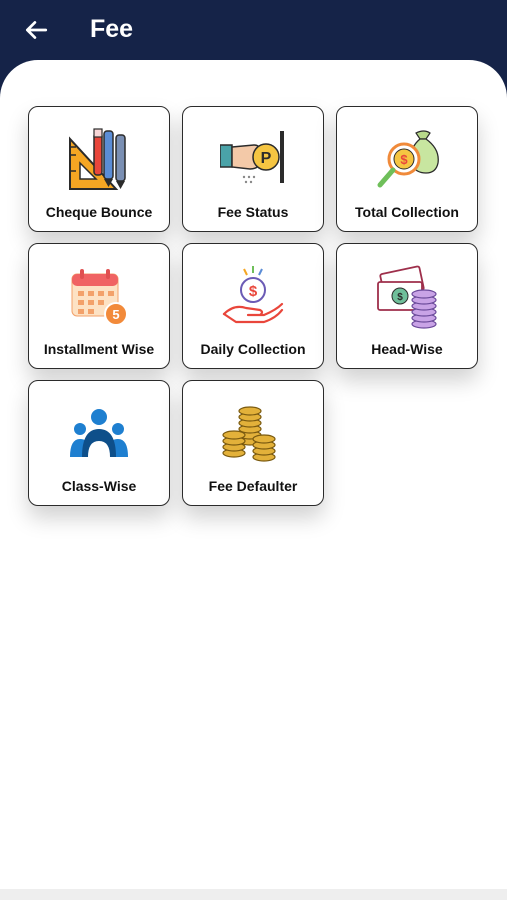 The image size is (507, 900). I want to click on tile-label: Total Collection, so click(407, 212).